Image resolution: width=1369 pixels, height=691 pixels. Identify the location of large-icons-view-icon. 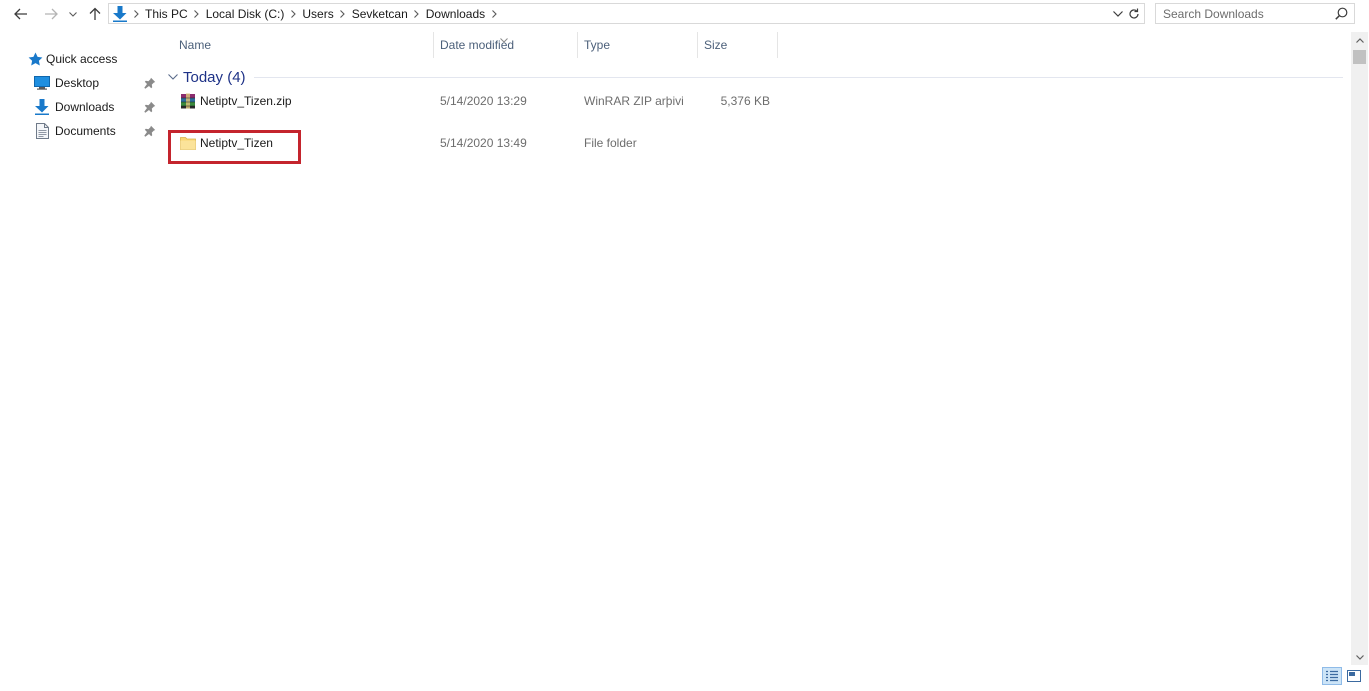
(1354, 676).